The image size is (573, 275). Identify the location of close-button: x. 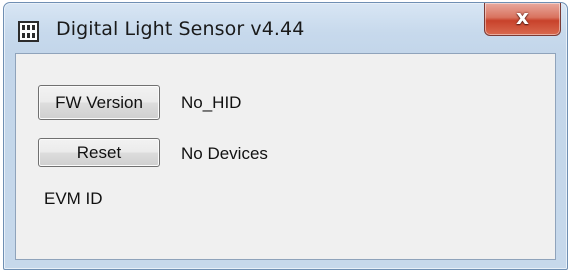
(522, 19).